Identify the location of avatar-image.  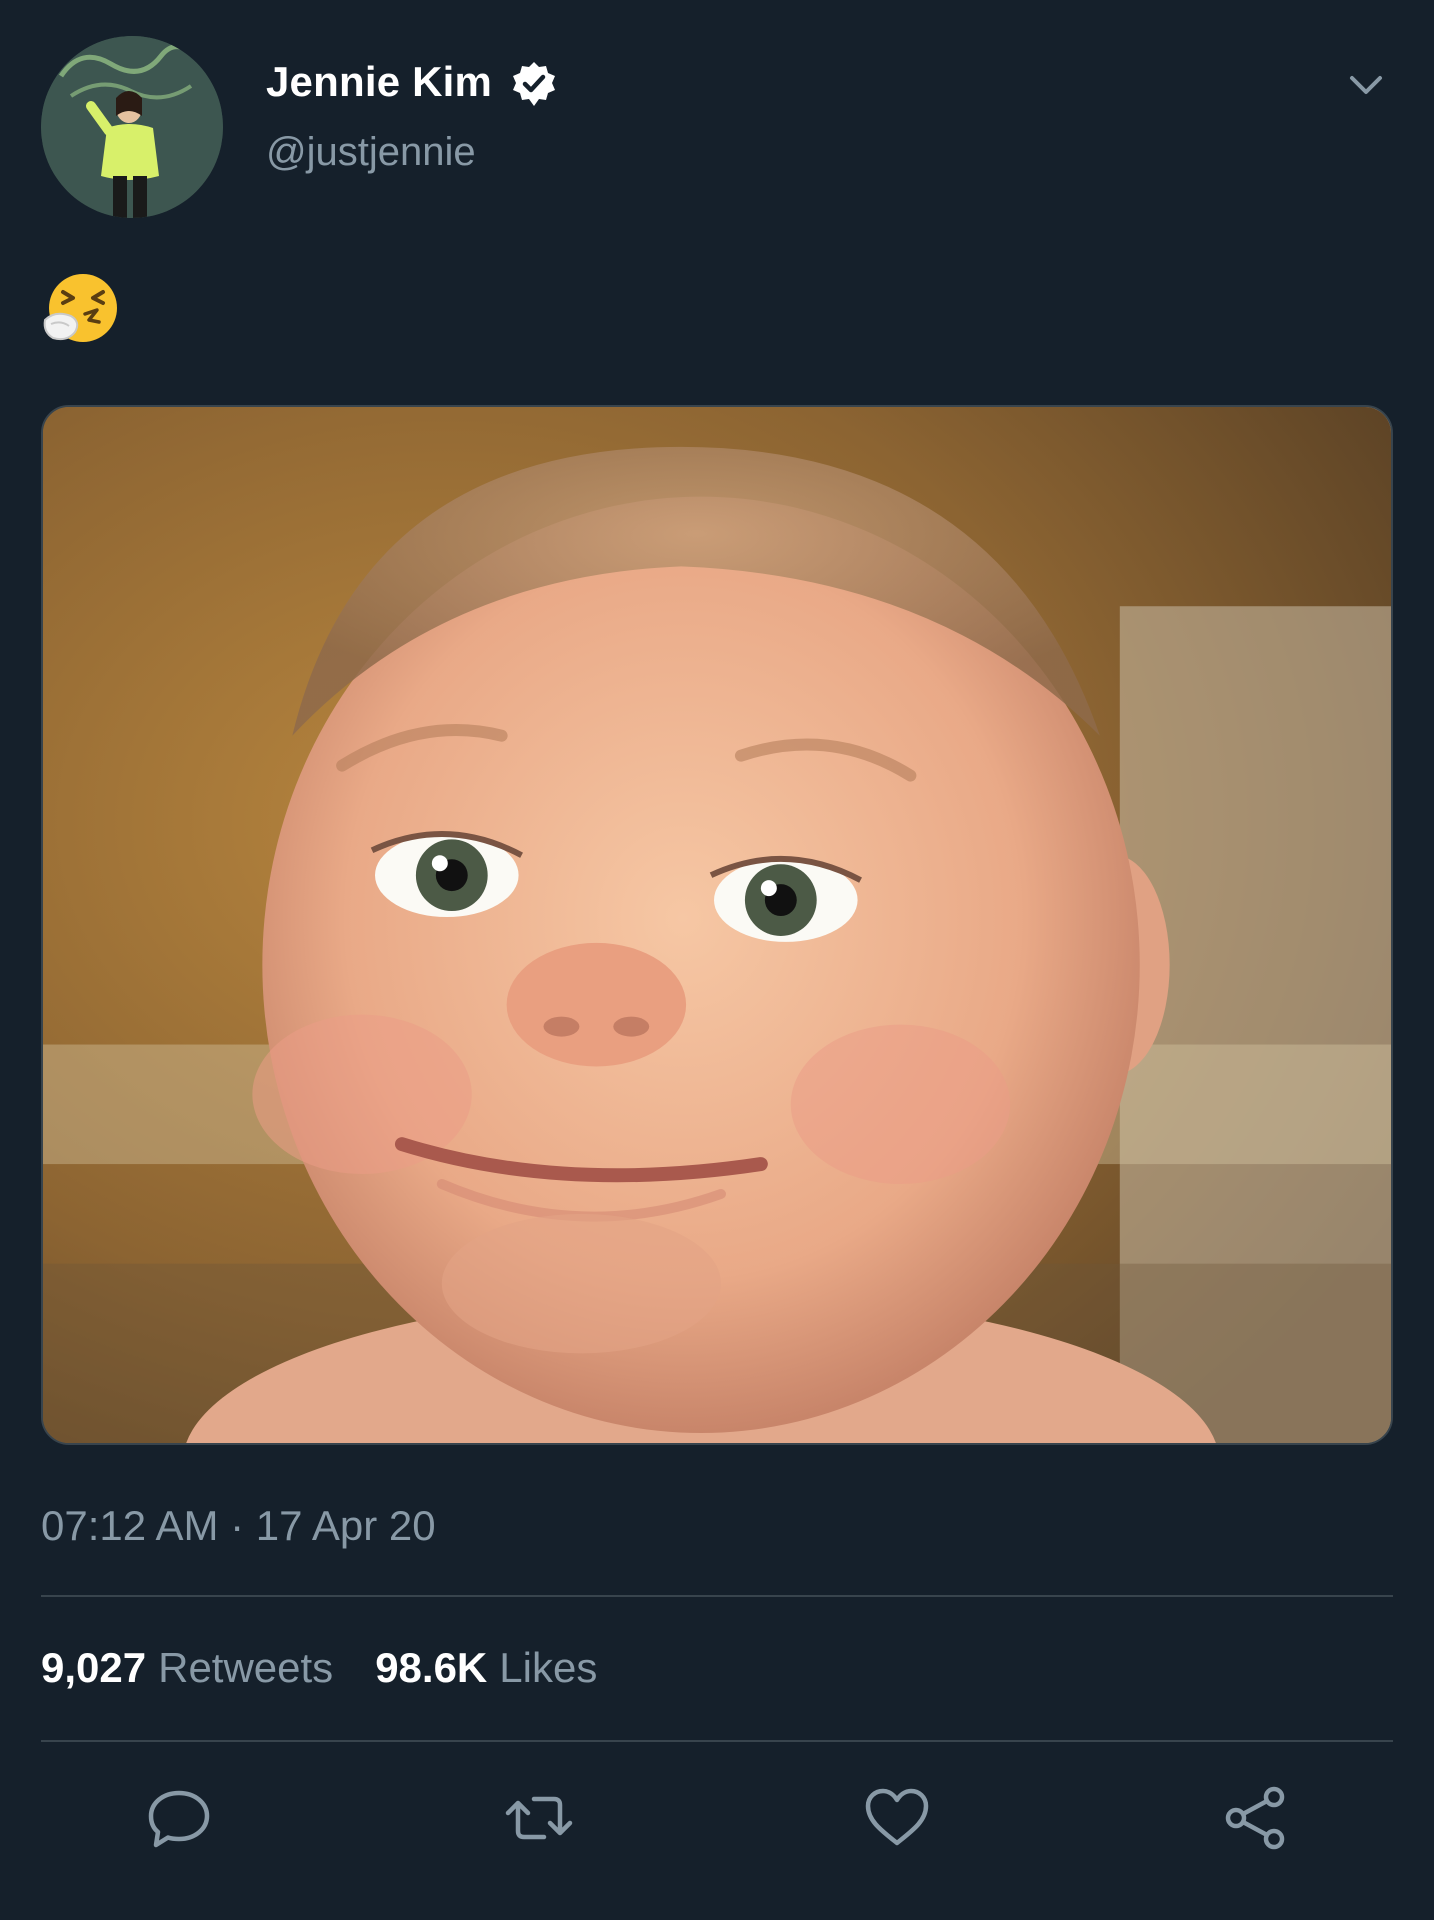
(132, 127).